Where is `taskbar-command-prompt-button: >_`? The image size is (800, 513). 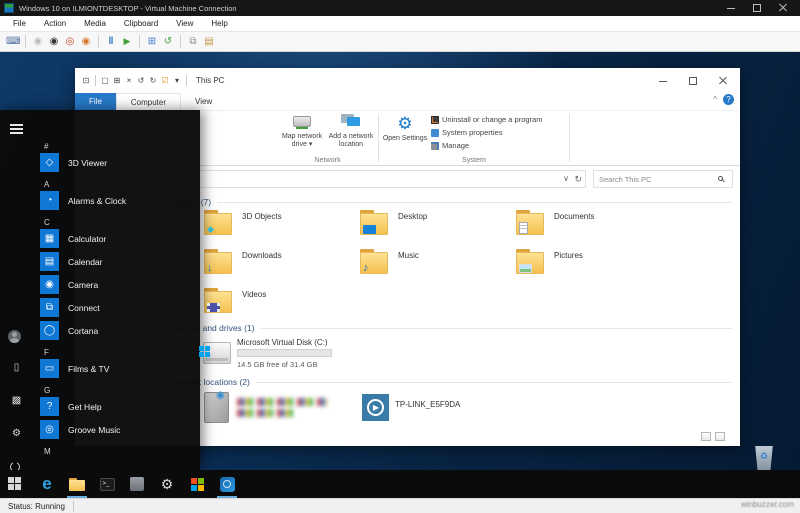 taskbar-command-prompt-button: >_ is located at coordinates (107, 484).